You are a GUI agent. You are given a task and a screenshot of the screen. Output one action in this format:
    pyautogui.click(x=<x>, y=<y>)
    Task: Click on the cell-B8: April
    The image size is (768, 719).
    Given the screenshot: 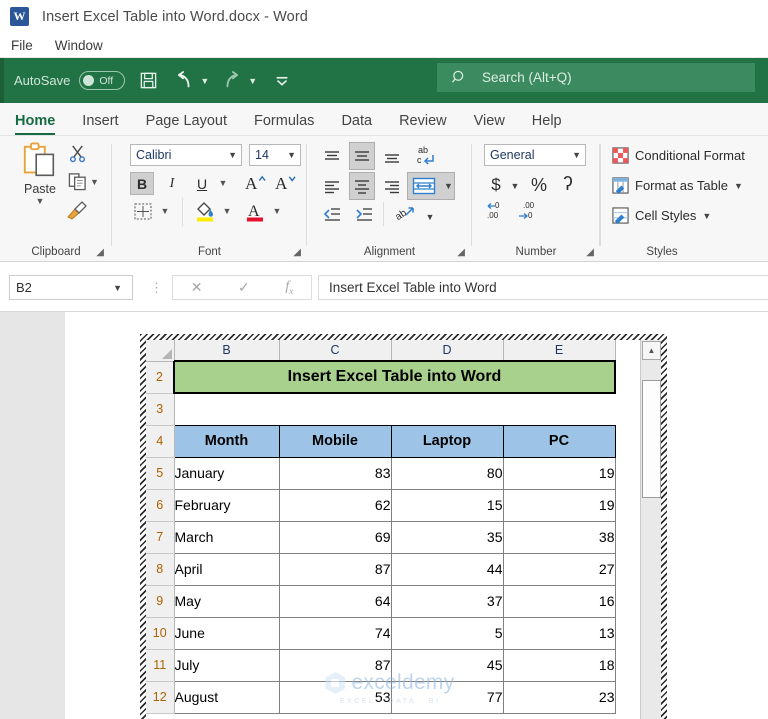 What is the action you would take?
    pyautogui.click(x=227, y=569)
    